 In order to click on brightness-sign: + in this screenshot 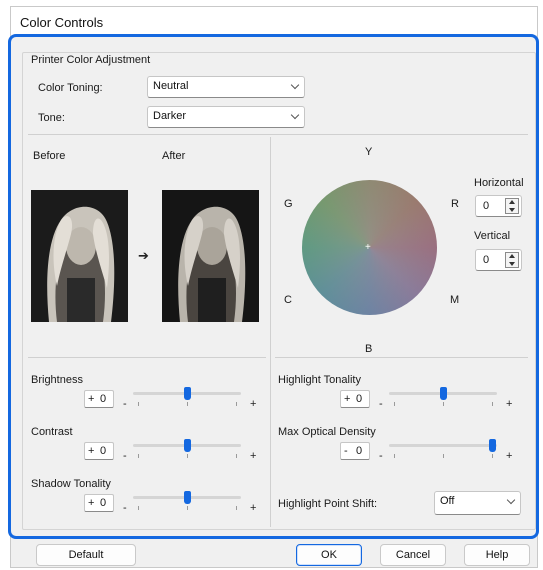, I will do `click(91, 399)`.